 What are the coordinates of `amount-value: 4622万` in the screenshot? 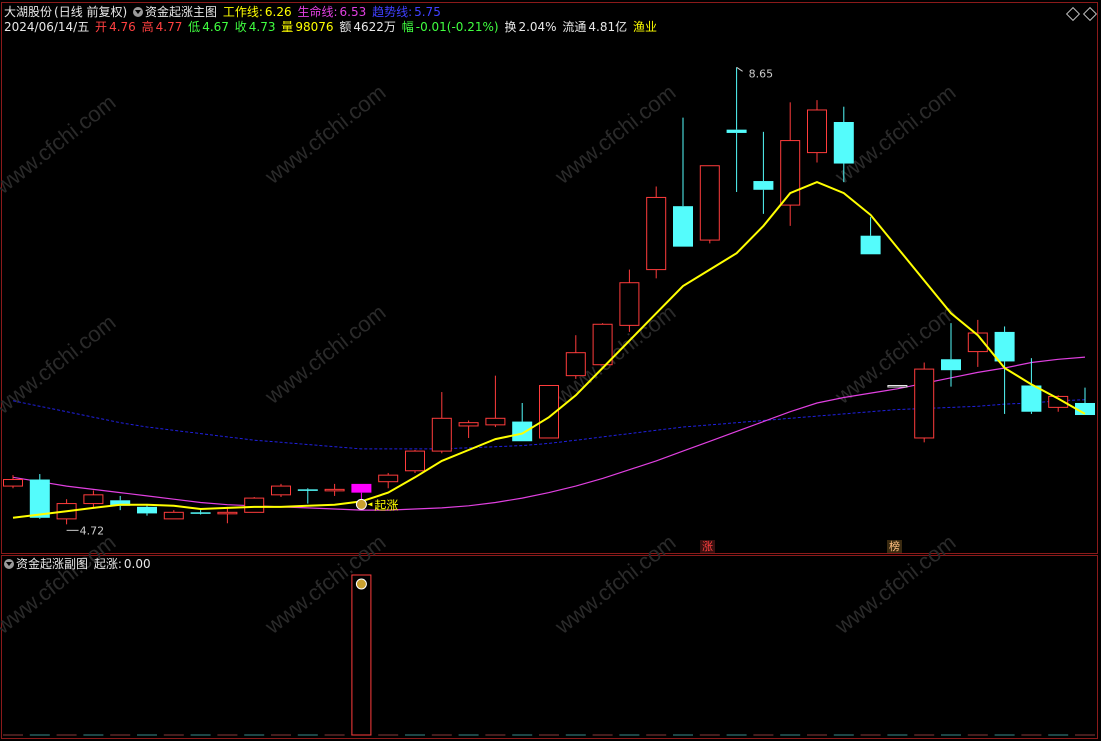 It's located at (374, 27).